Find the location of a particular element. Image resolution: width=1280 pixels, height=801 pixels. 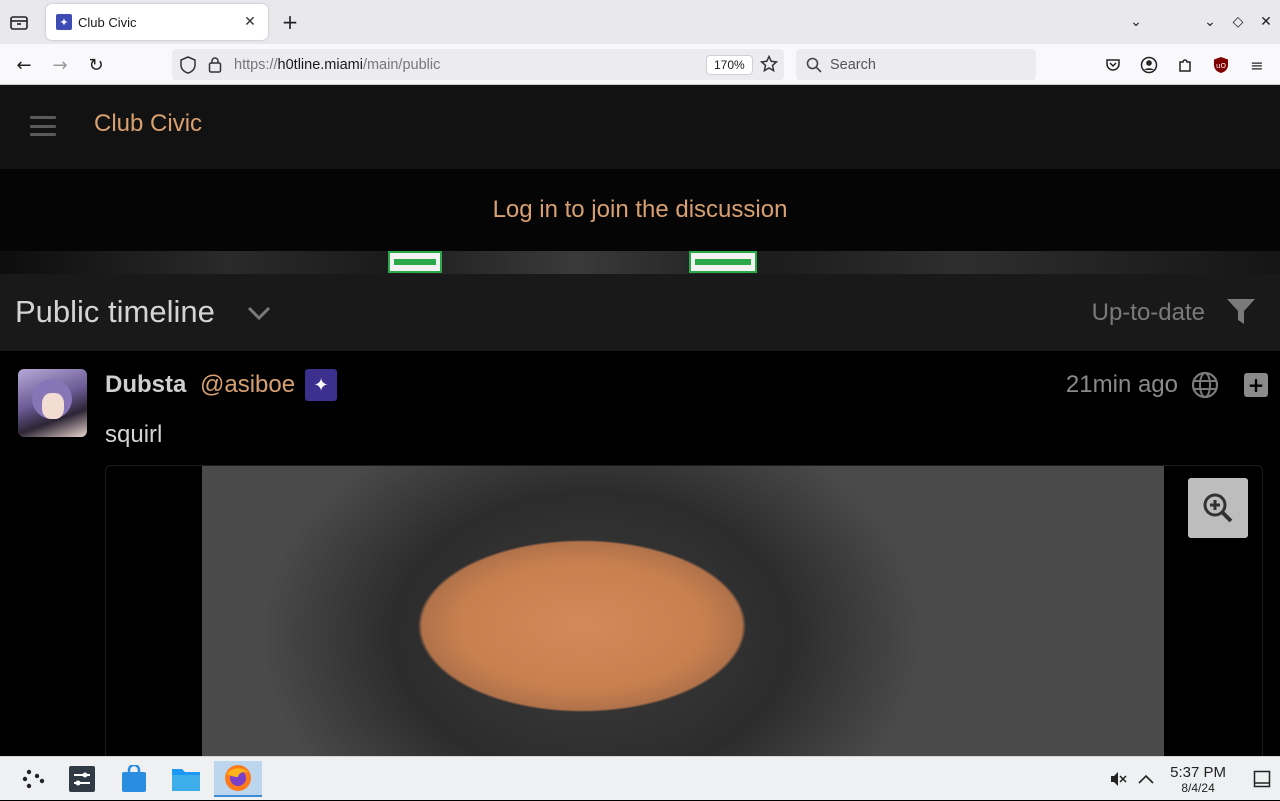

pocket-icon is located at coordinates (1113, 65).